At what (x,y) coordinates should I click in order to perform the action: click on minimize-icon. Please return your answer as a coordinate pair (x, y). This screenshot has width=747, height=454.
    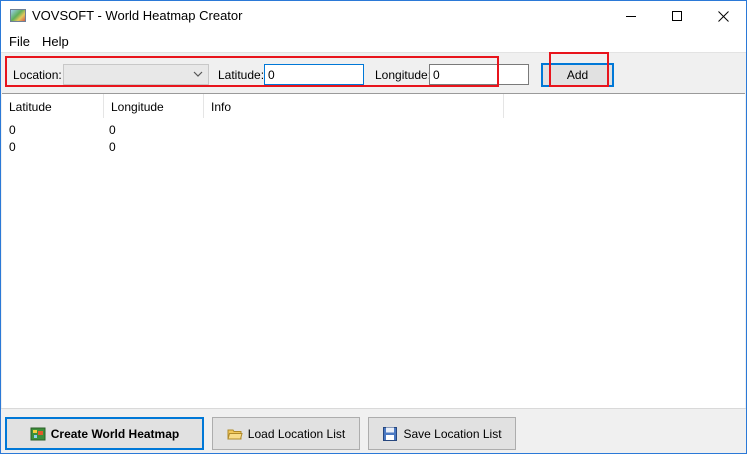
    Looking at the image, I should click on (631, 16).